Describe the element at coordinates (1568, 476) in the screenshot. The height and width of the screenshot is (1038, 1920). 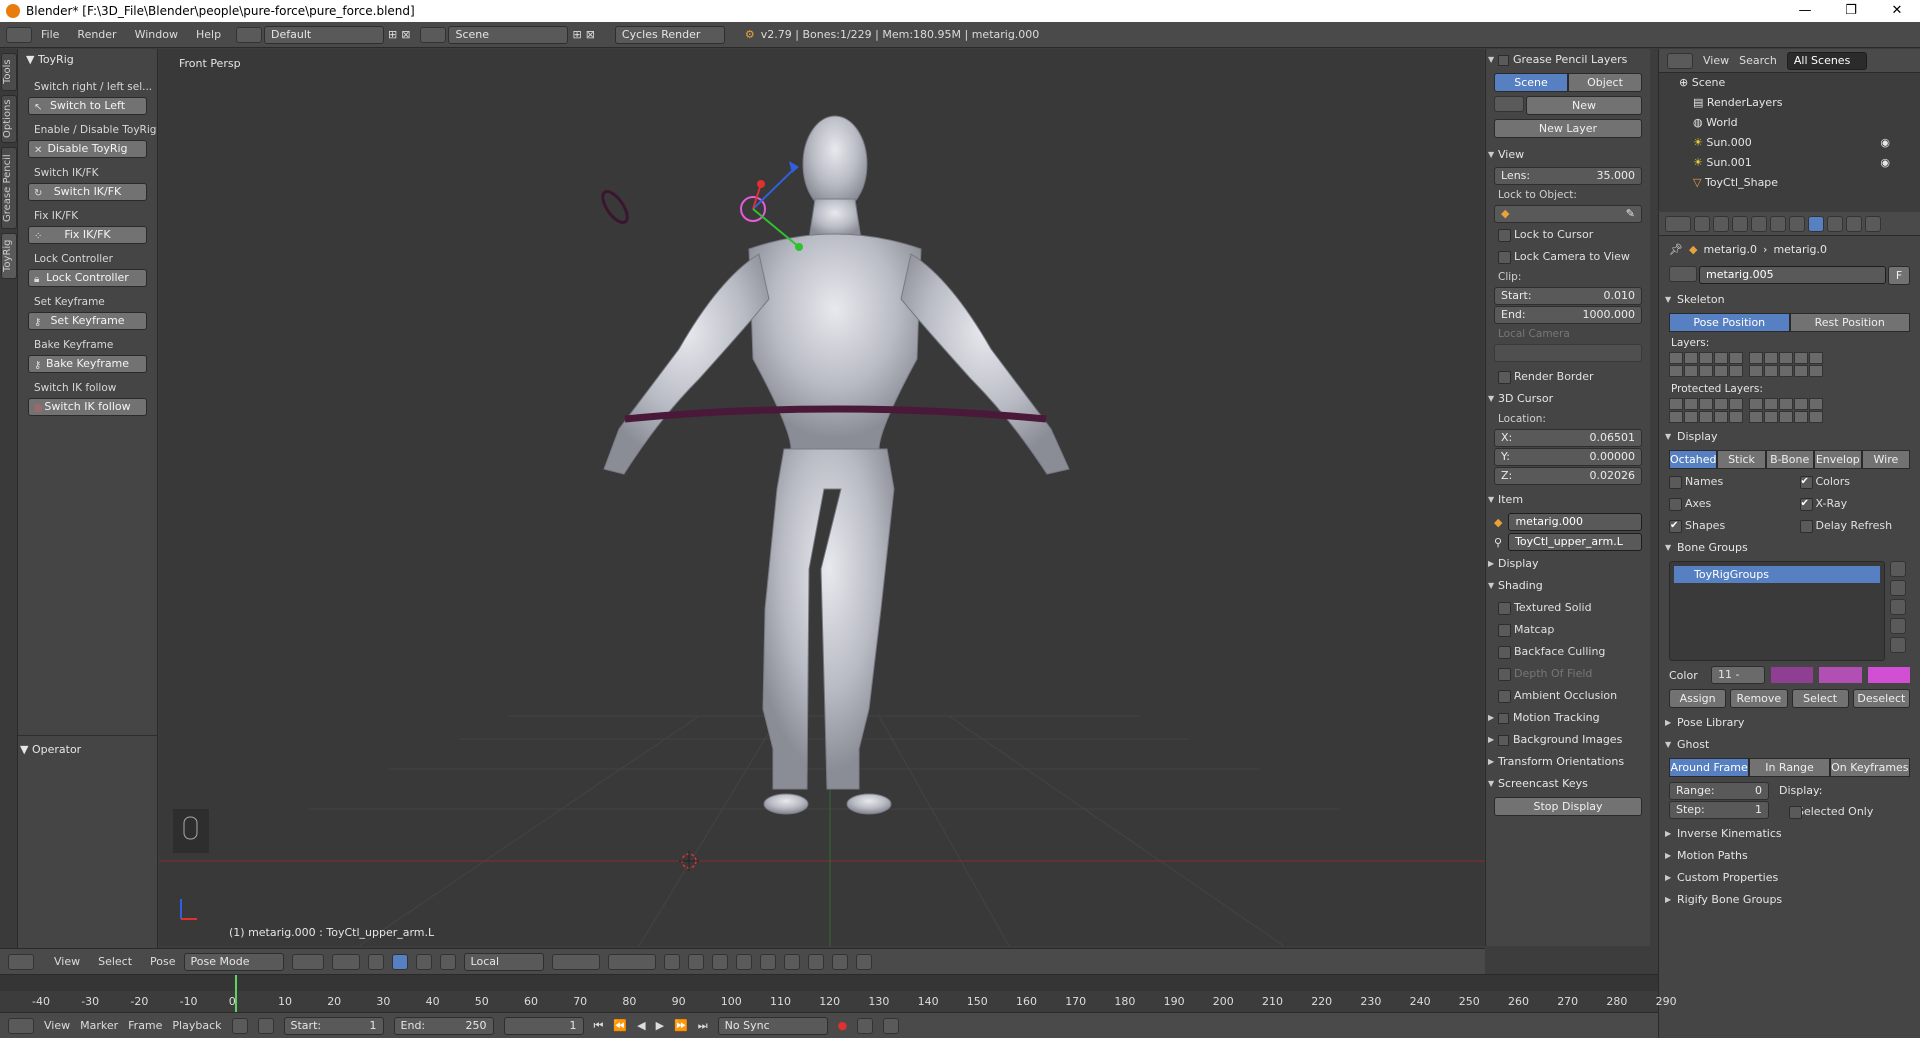
I see `cursor-z-field: Z: 0.02026` at that location.